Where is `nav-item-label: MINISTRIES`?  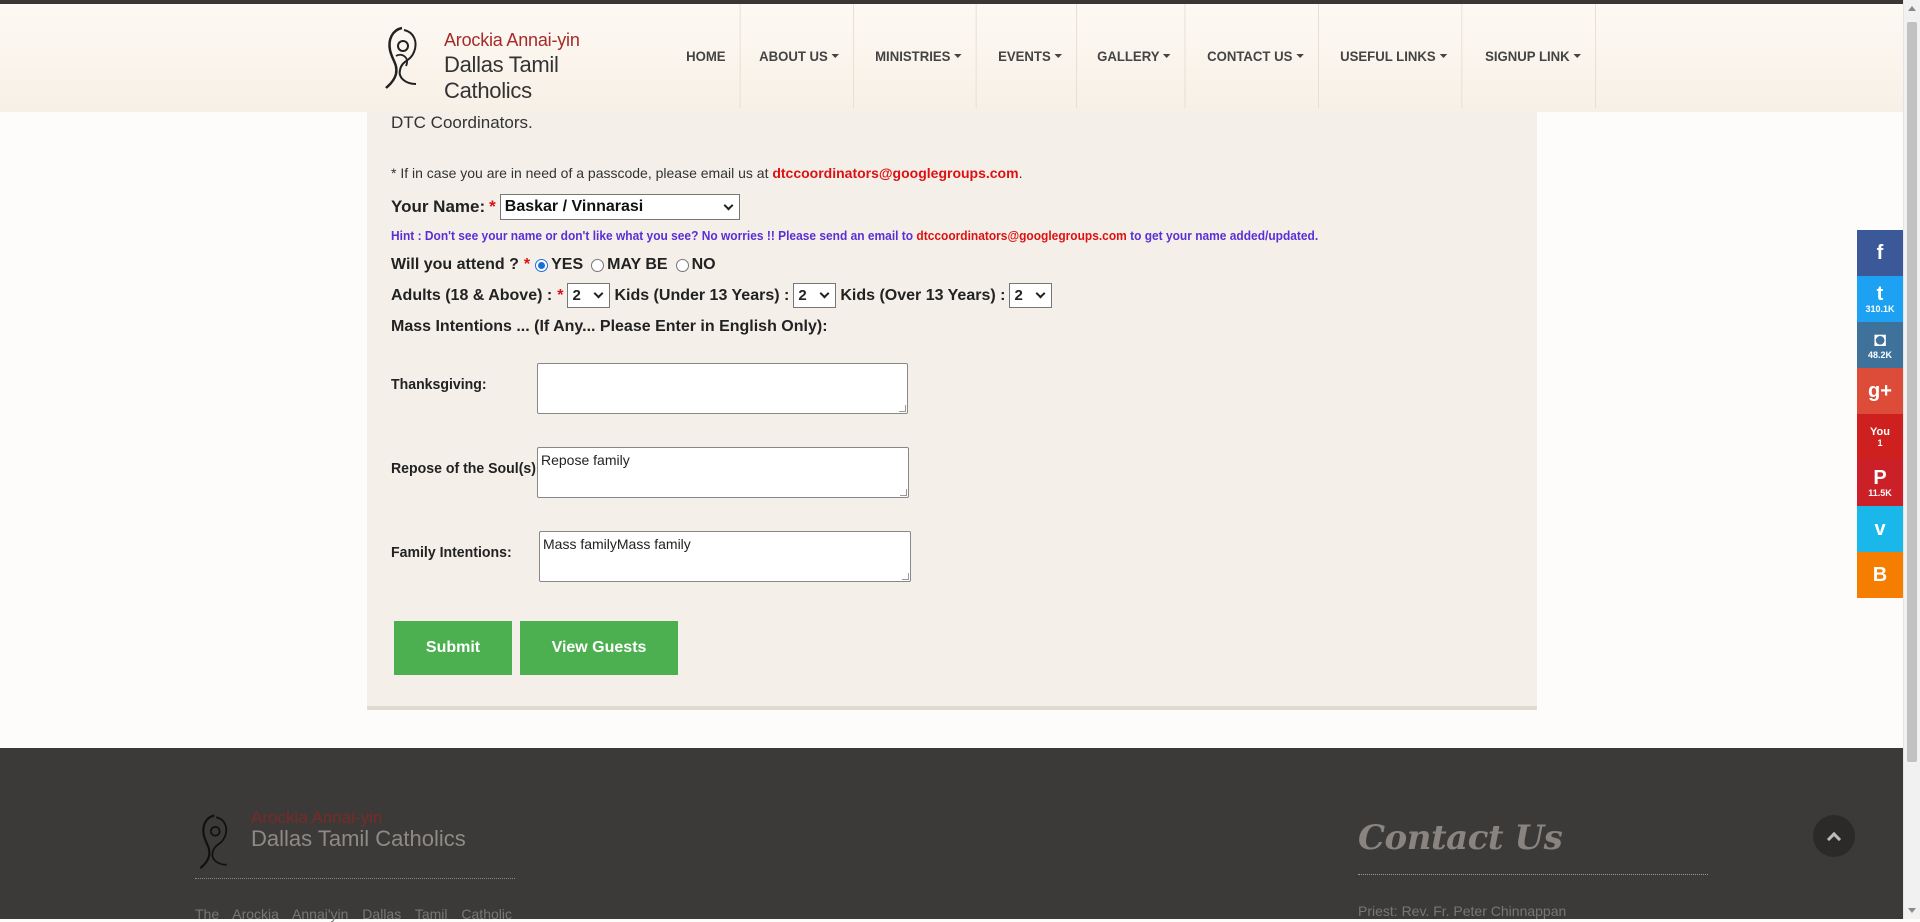
nav-item-label: MINISTRIES is located at coordinates (913, 56).